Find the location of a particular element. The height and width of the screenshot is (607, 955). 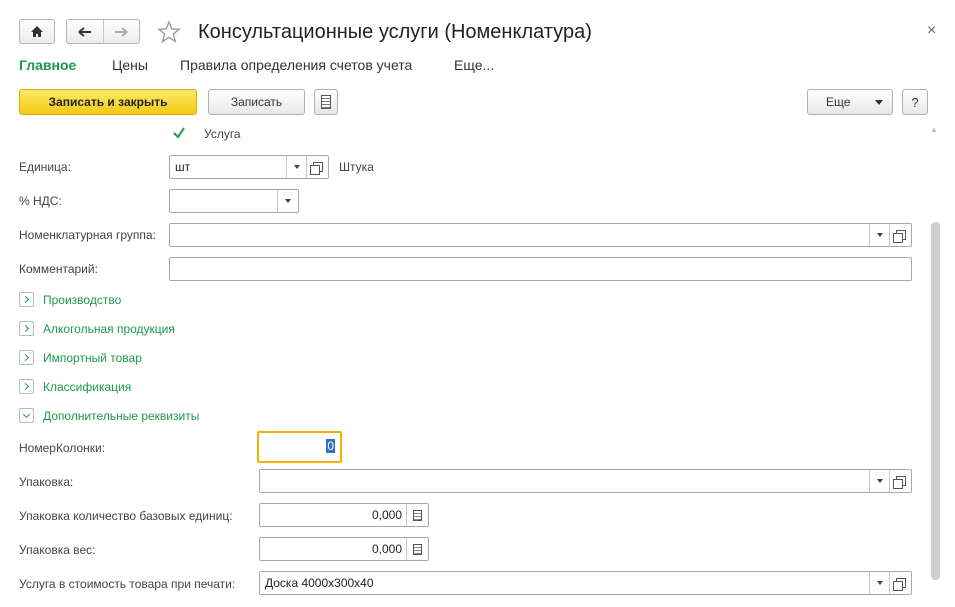

checkmark-icon is located at coordinates (179, 133).